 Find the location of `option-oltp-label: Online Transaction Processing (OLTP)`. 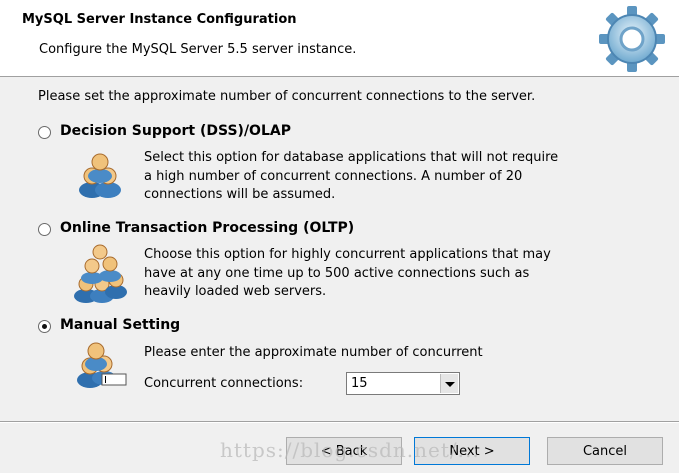

option-oltp-label: Online Transaction Processing (OLTP) is located at coordinates (207, 228).